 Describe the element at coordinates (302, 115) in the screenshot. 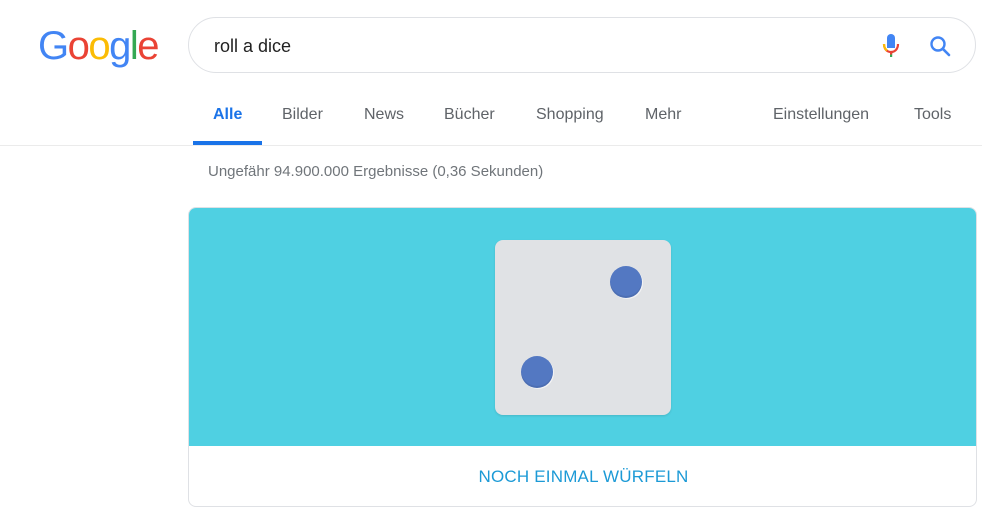

I see `tab-bilder: Bilder` at that location.